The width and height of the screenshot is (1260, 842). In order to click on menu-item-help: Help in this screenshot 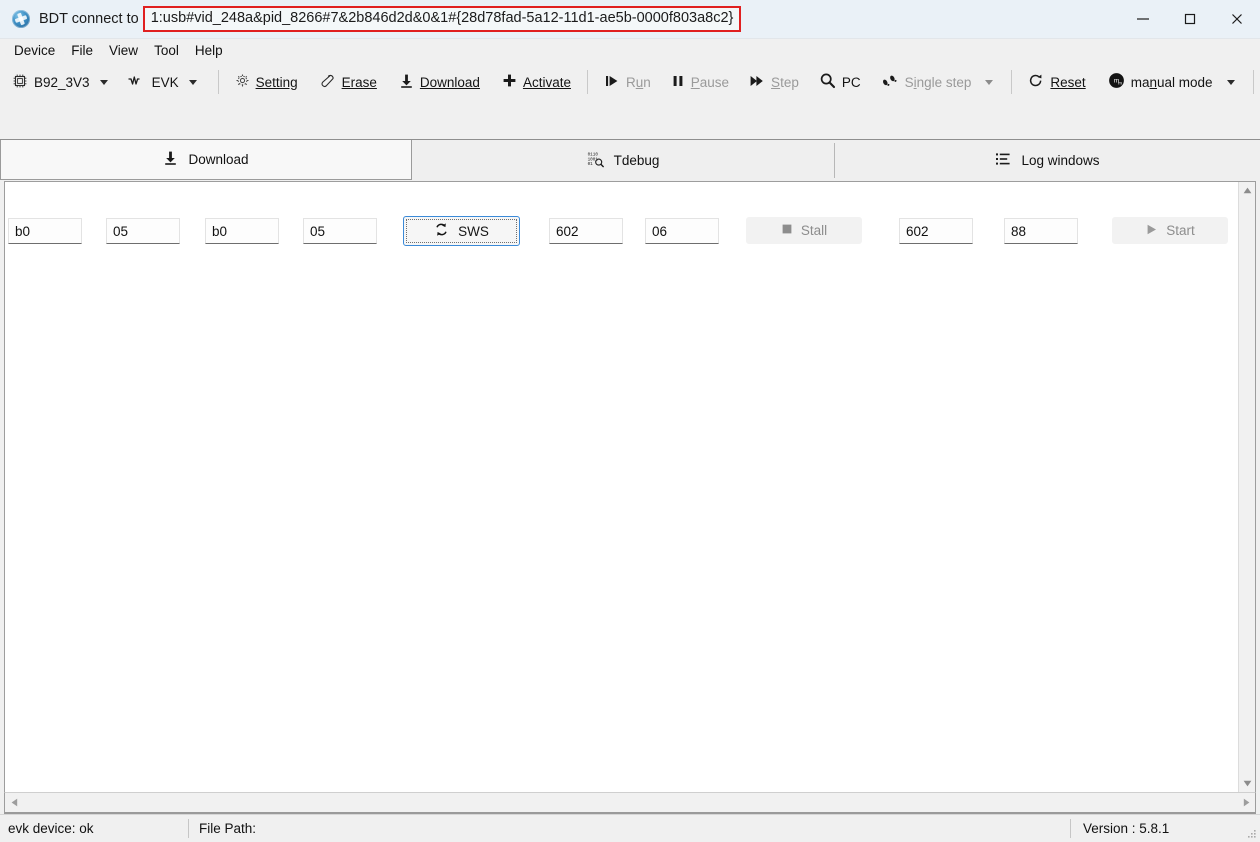, I will do `click(209, 51)`.